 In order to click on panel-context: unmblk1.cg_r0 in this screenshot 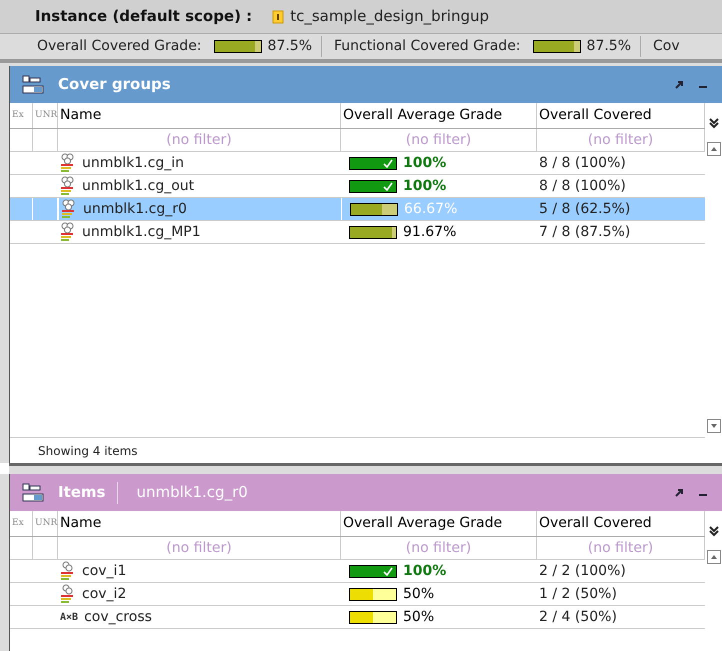, I will do `click(192, 493)`.